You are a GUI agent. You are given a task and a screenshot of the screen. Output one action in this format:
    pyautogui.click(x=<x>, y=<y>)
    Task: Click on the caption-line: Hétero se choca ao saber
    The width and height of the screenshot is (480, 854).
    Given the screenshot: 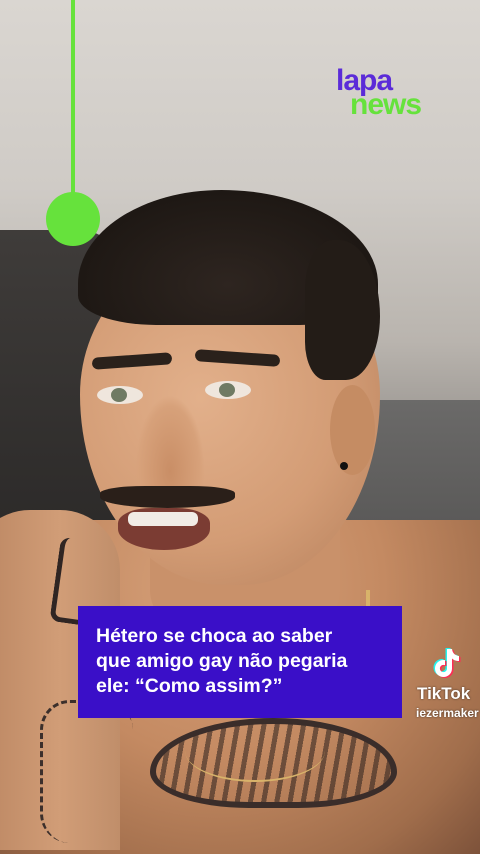 What is the action you would take?
    pyautogui.click(x=214, y=636)
    